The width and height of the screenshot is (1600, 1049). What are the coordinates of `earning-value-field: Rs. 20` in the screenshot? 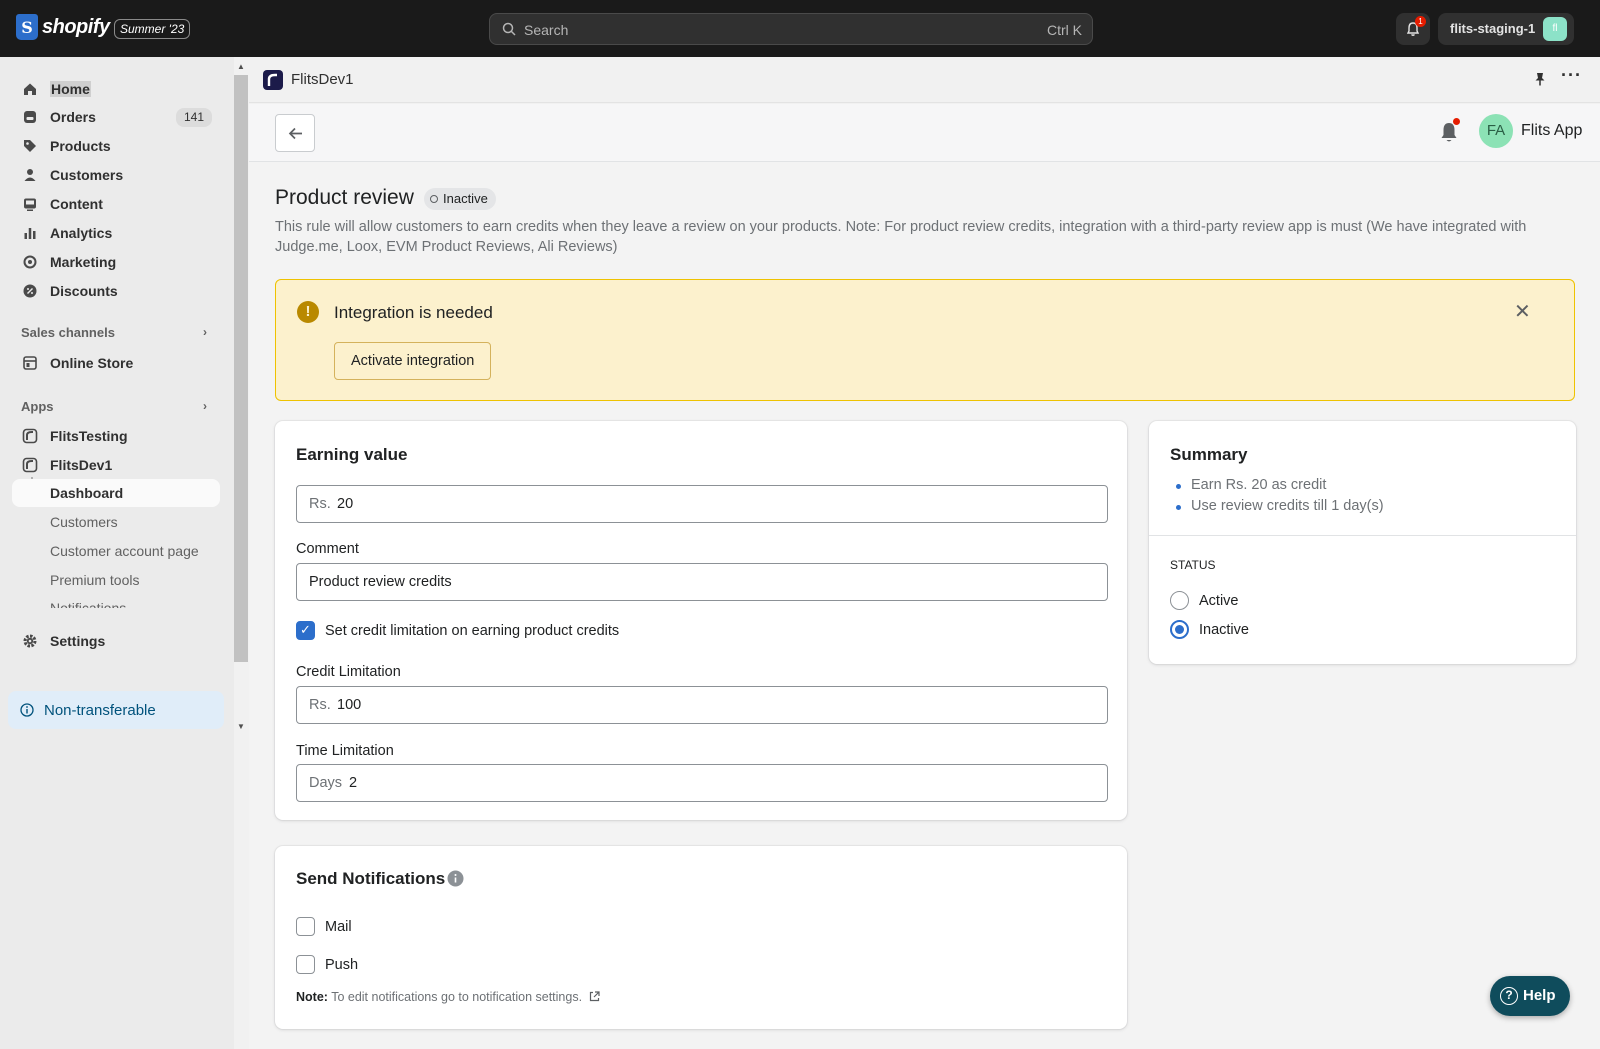 It's located at (702, 504).